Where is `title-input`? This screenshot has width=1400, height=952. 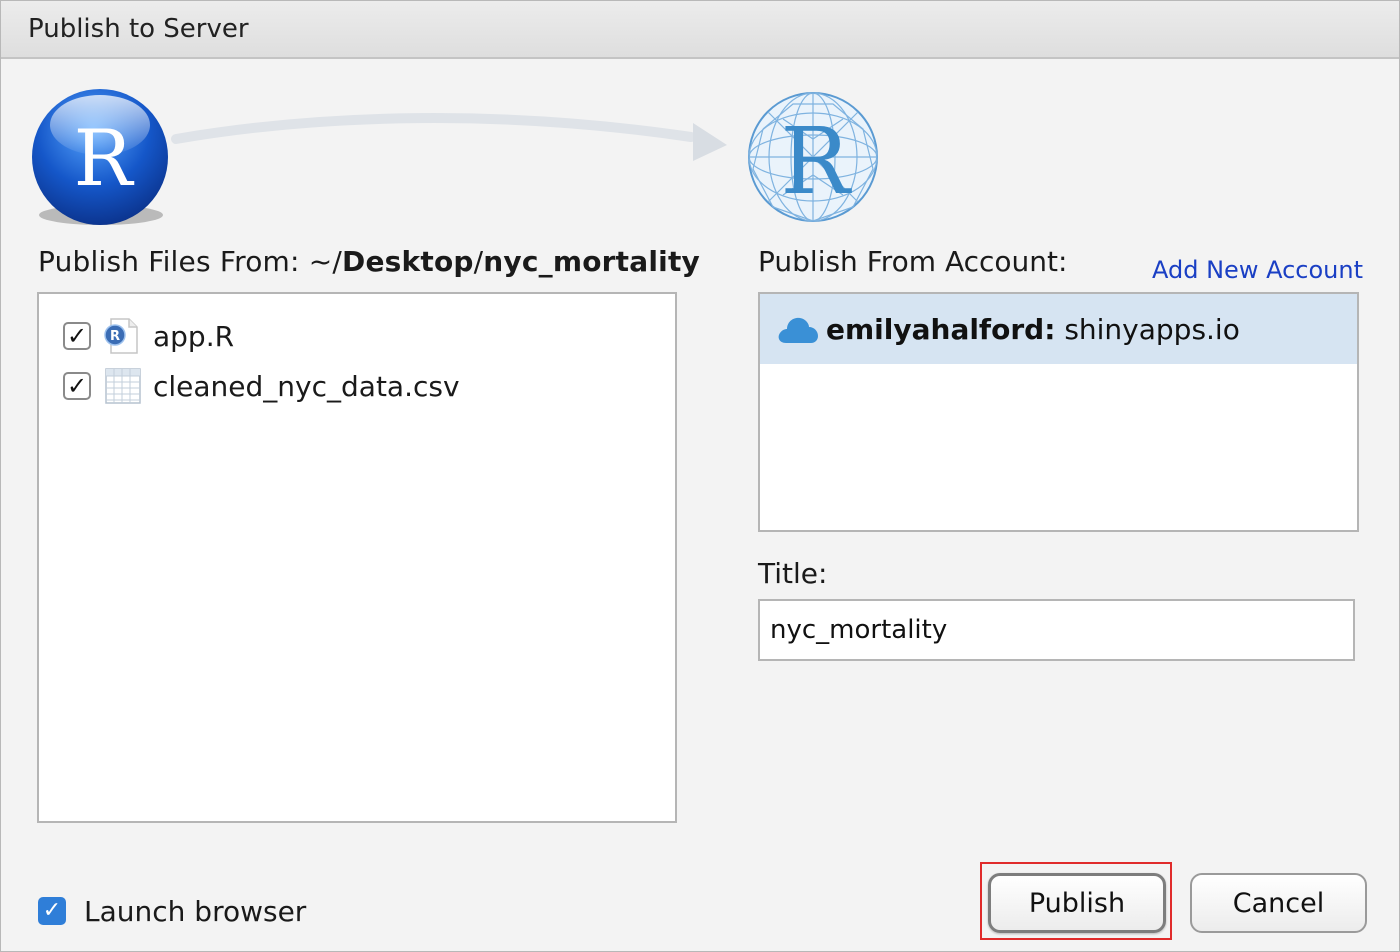 title-input is located at coordinates (1056, 630).